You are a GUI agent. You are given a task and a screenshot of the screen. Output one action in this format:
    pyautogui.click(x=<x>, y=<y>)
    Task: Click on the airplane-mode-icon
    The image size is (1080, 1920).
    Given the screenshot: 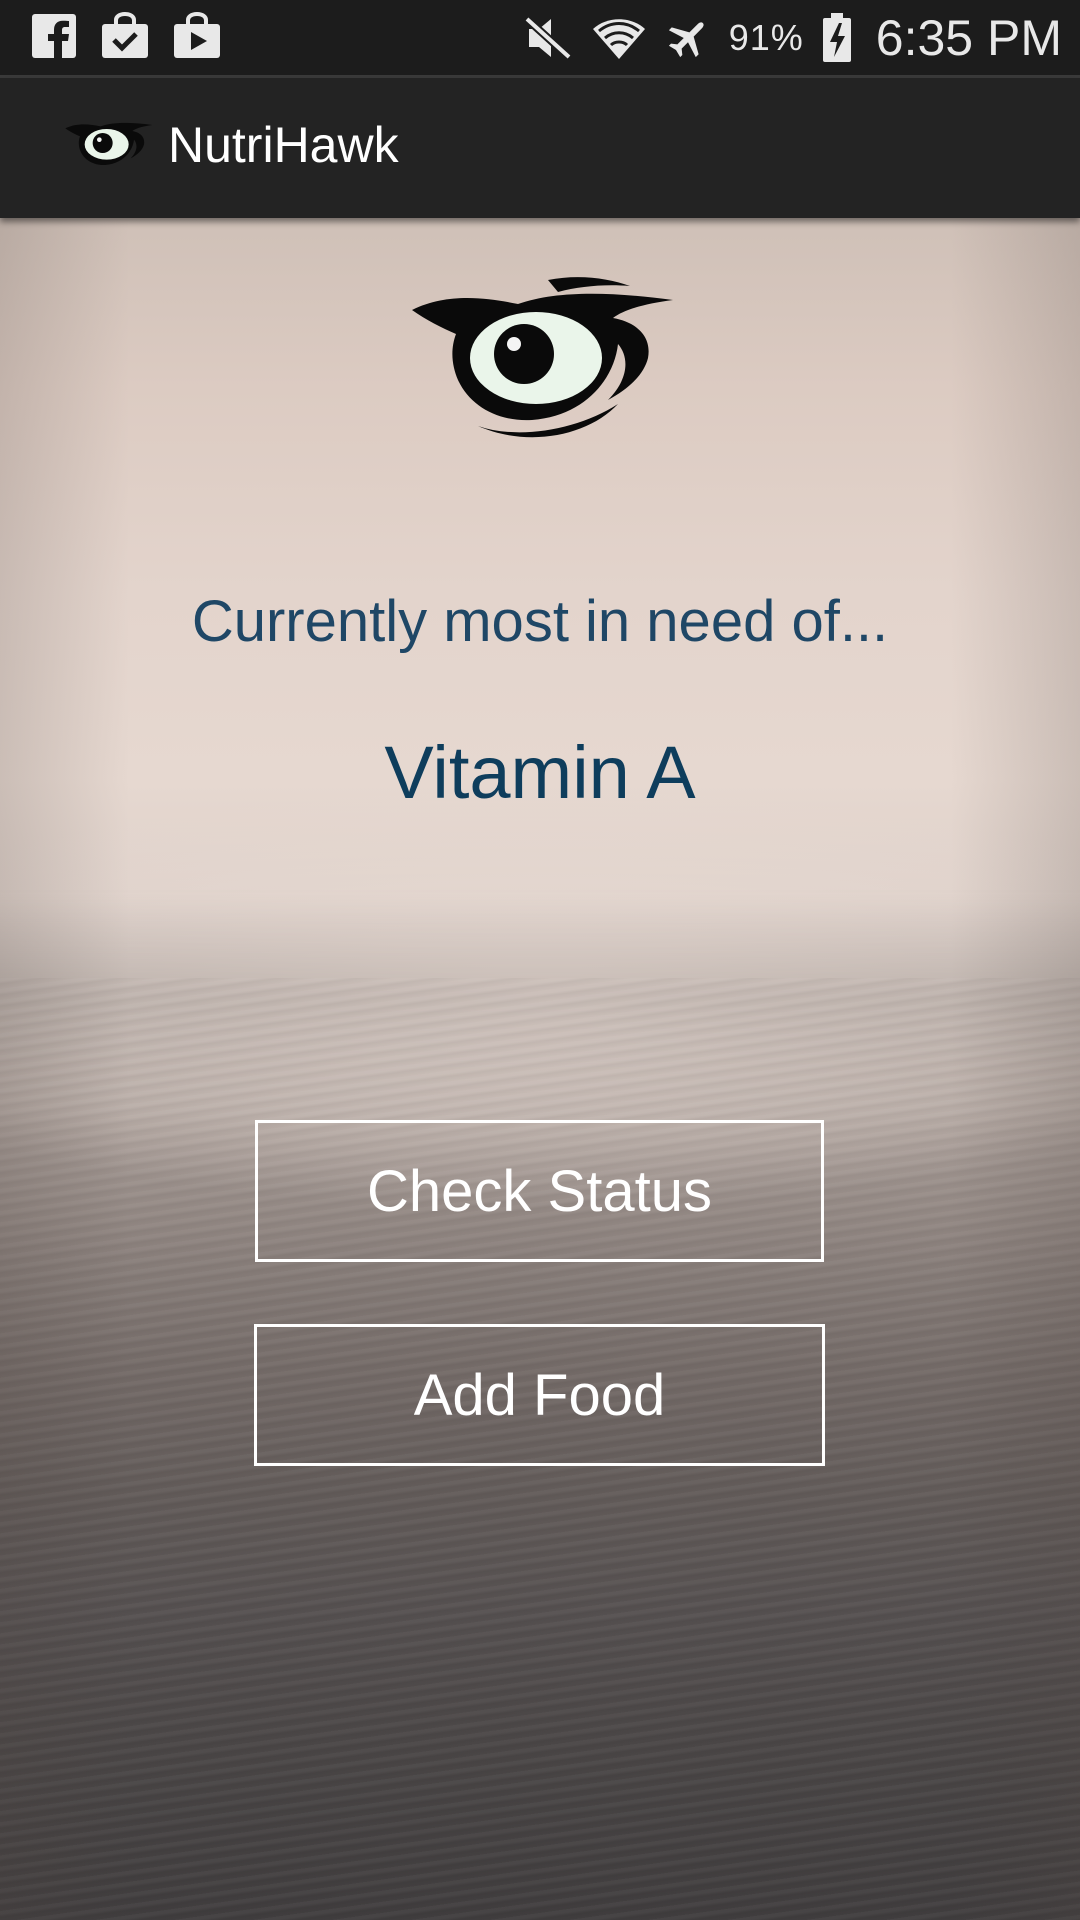 What is the action you would take?
    pyautogui.click(x=688, y=38)
    